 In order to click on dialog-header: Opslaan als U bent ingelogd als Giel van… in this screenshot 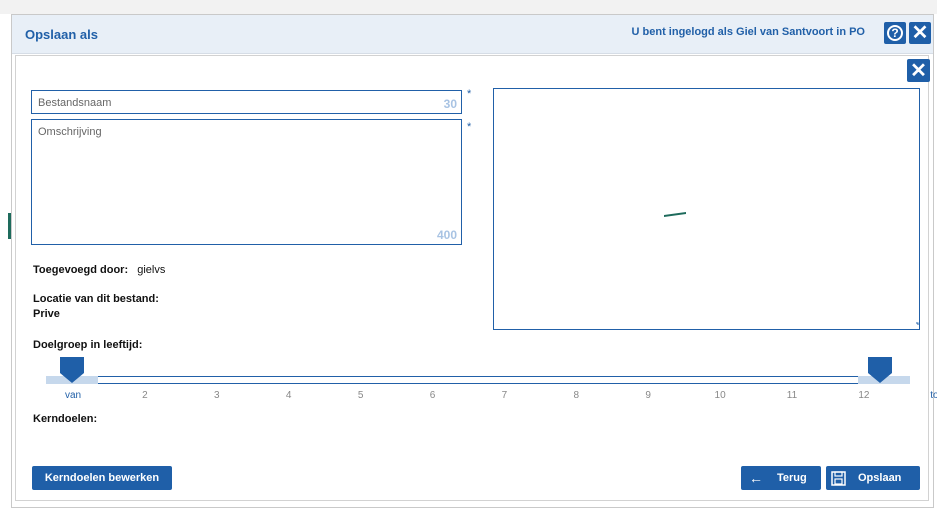, I will do `click(472, 34)`.